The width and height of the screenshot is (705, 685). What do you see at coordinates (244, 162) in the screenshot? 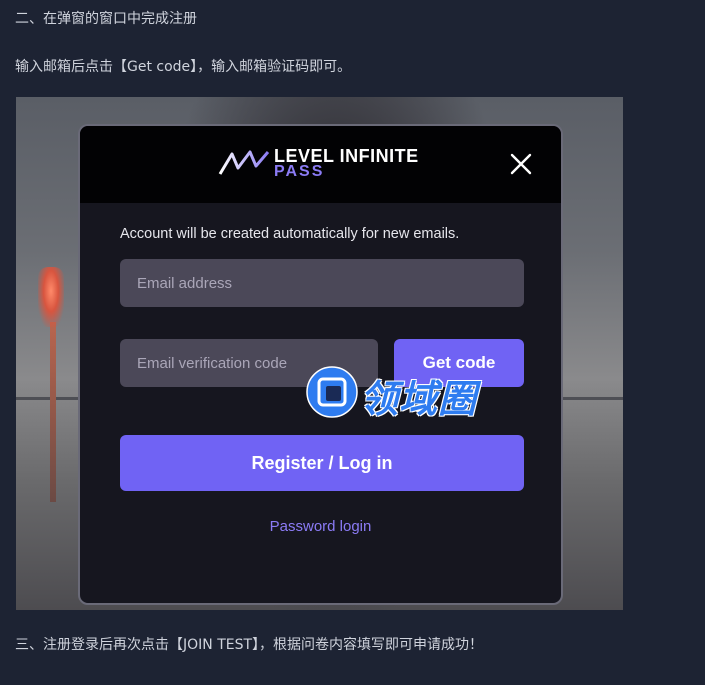
I see `level-infinite-logo-icon` at bounding box center [244, 162].